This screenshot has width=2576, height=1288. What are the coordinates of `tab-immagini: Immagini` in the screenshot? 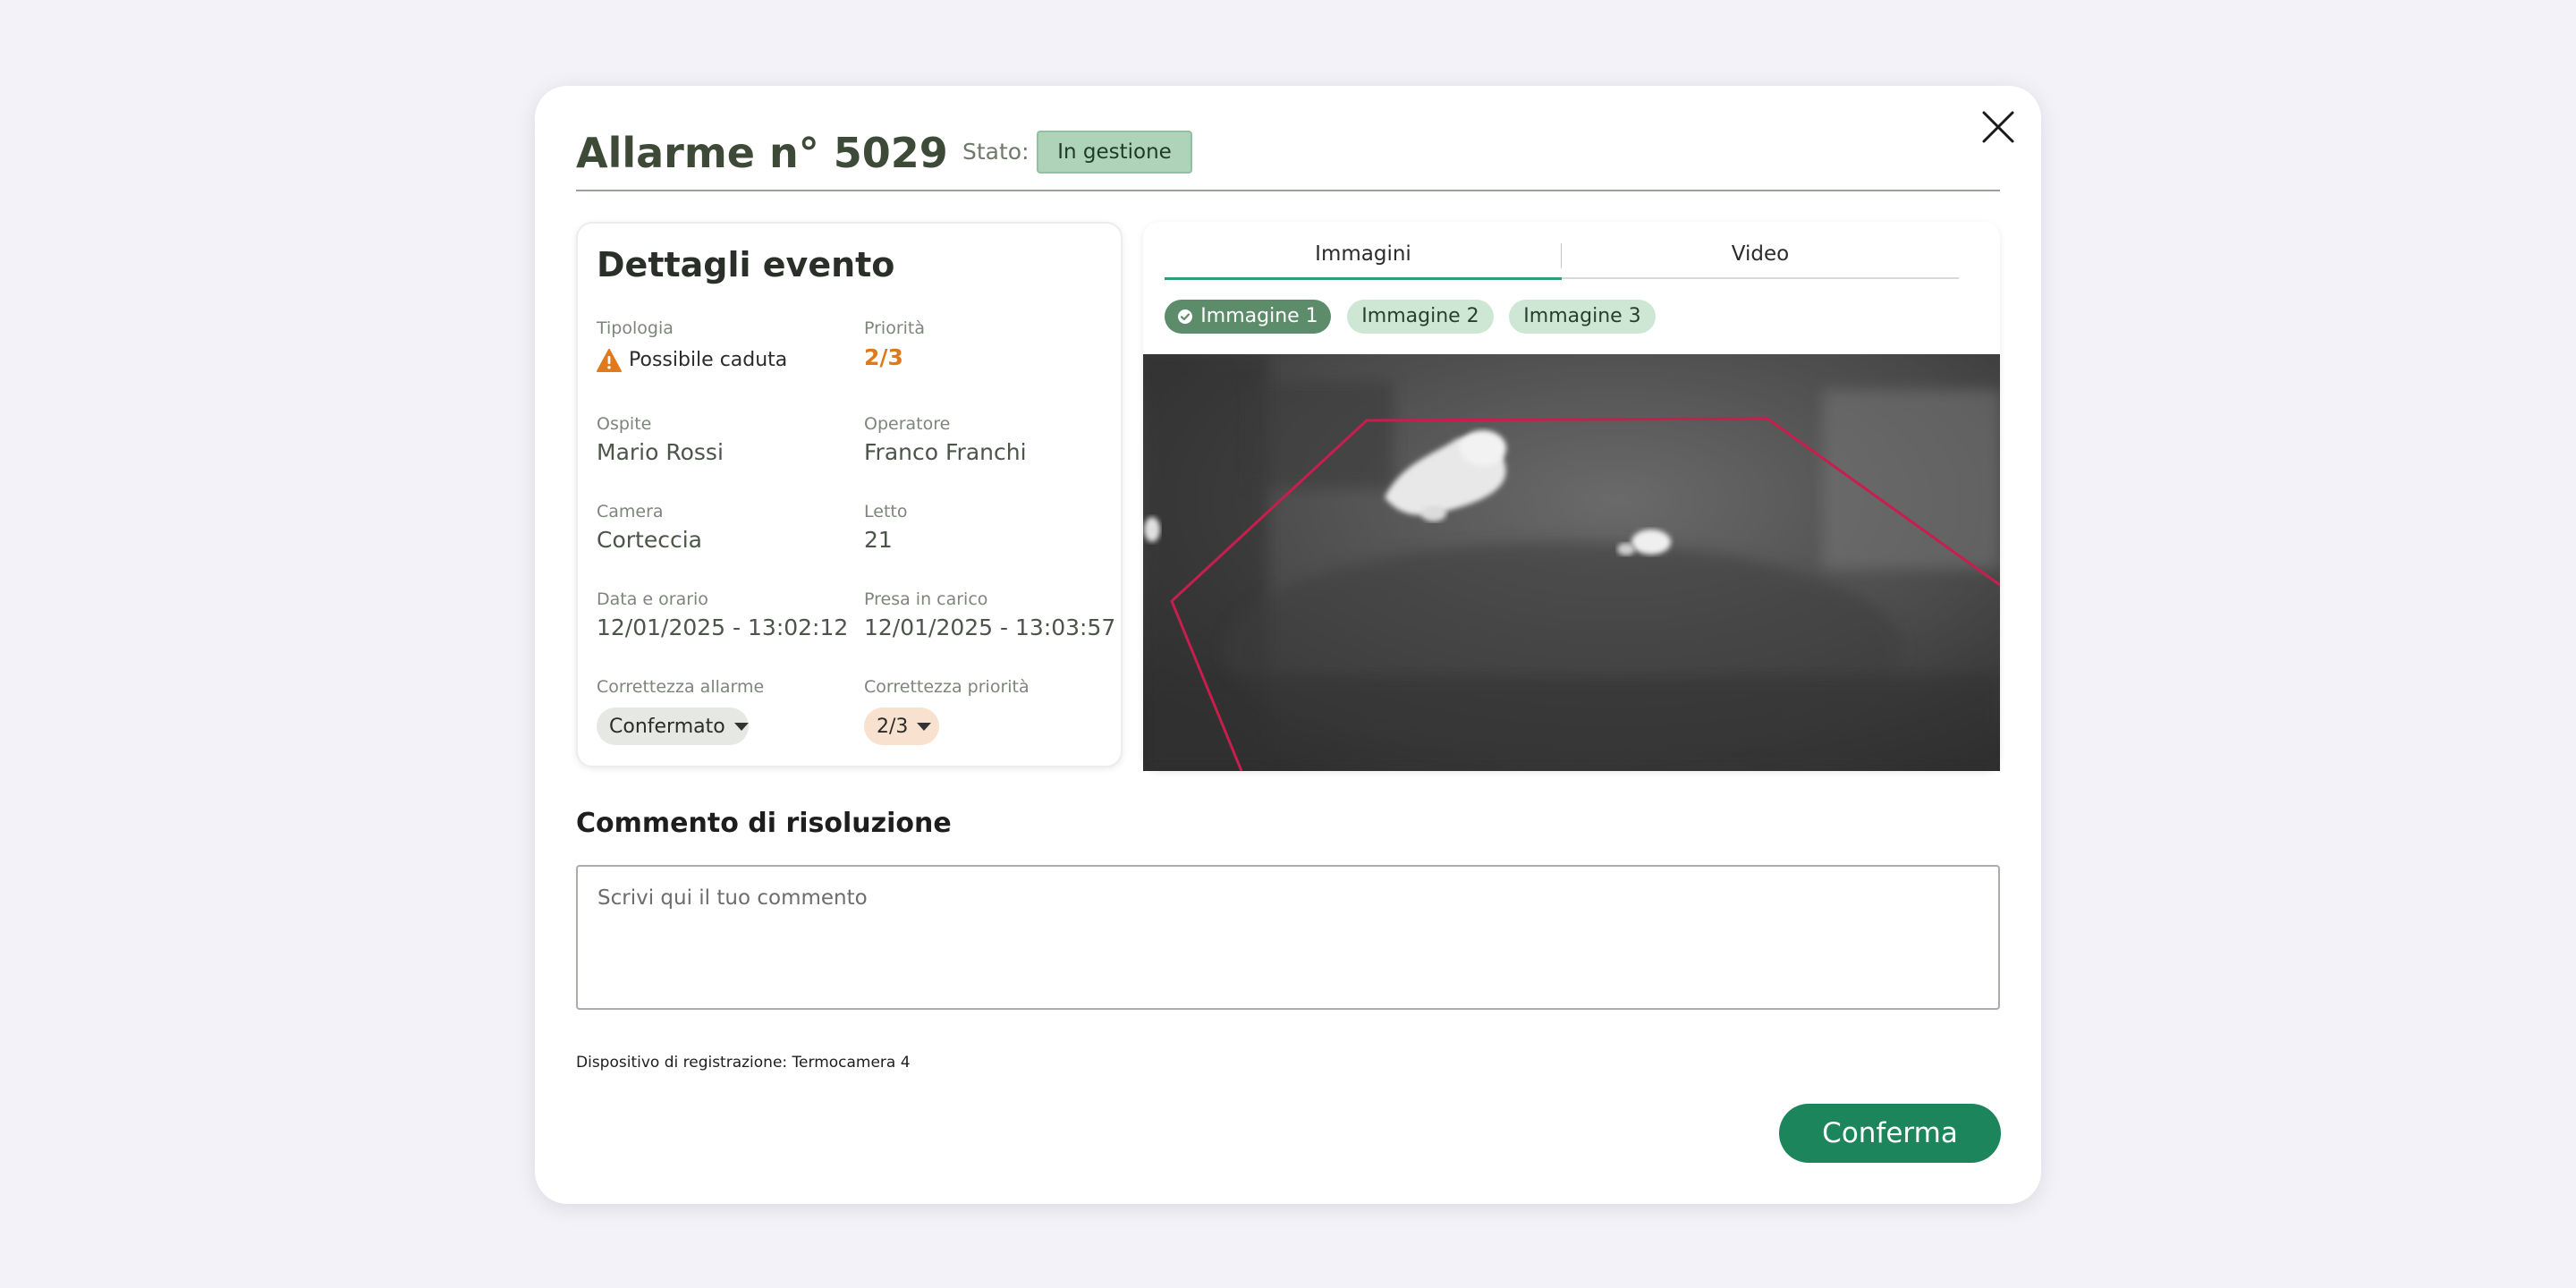 It's located at (1363, 258).